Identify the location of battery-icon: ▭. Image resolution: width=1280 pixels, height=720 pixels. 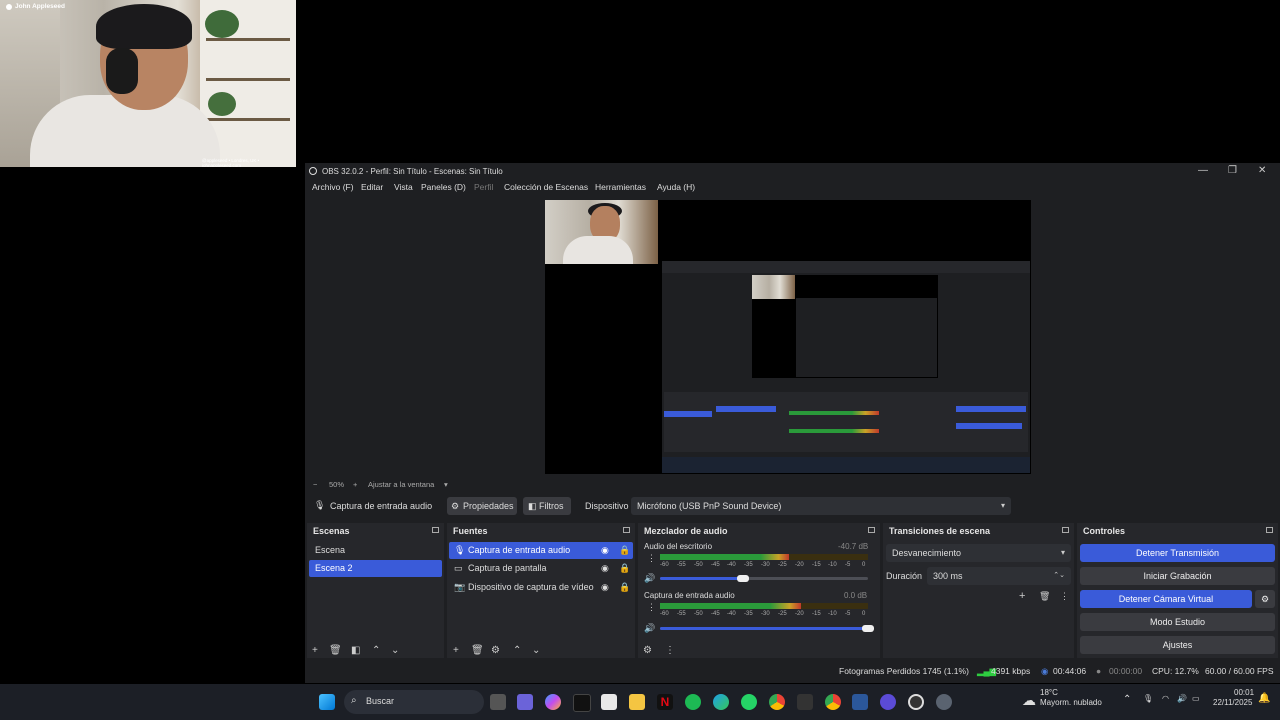
(1196, 698).